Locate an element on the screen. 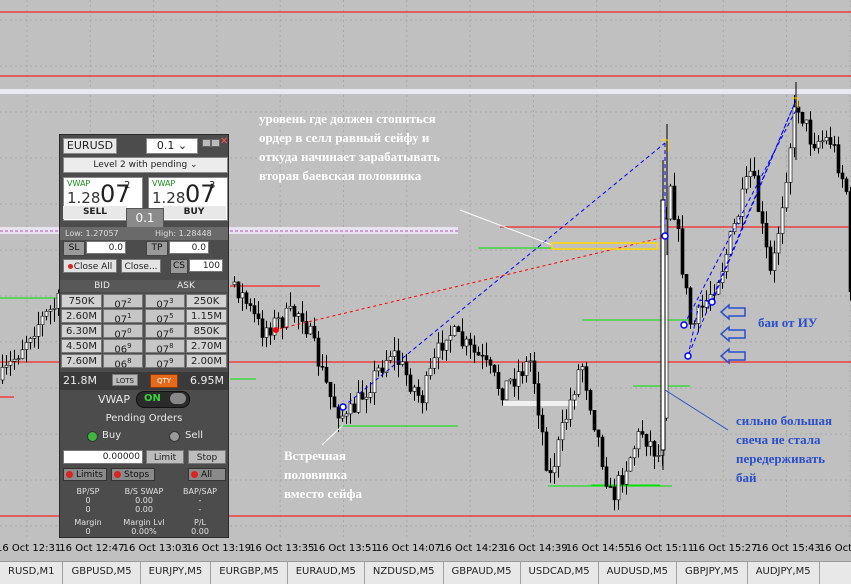 The height and width of the screenshot is (584, 851). close-icon: ✕ is located at coordinates (224, 141).